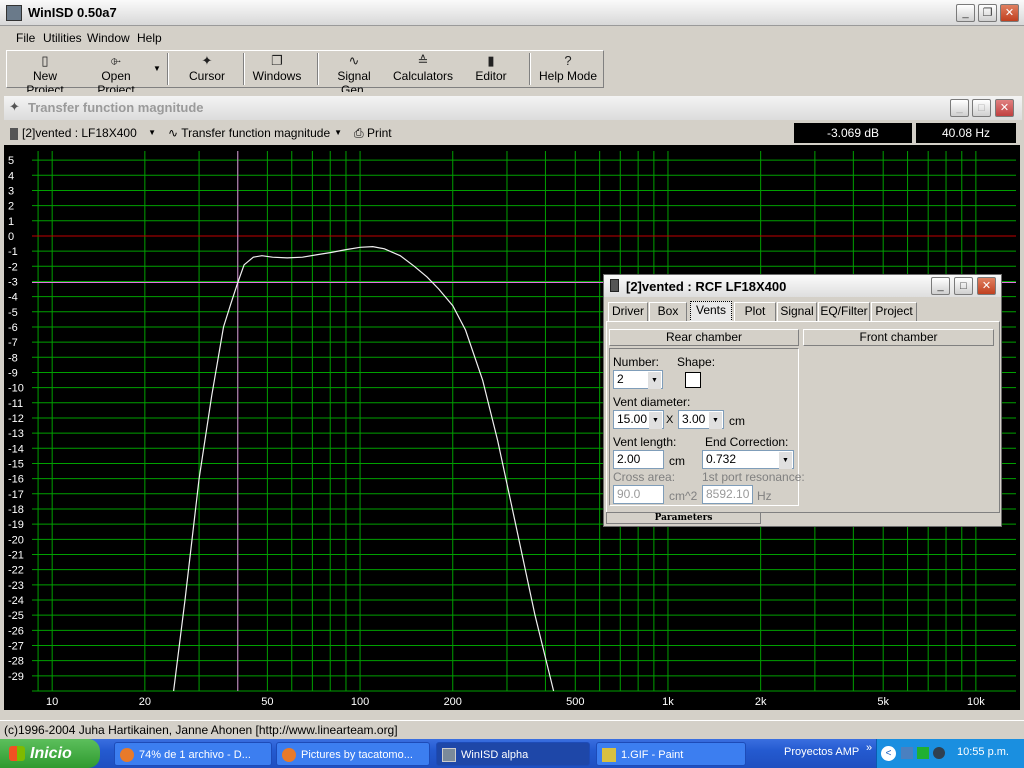 The width and height of the screenshot is (1024, 768). What do you see at coordinates (16, 540) in the screenshot?
I see `y-tick-label: -20` at bounding box center [16, 540].